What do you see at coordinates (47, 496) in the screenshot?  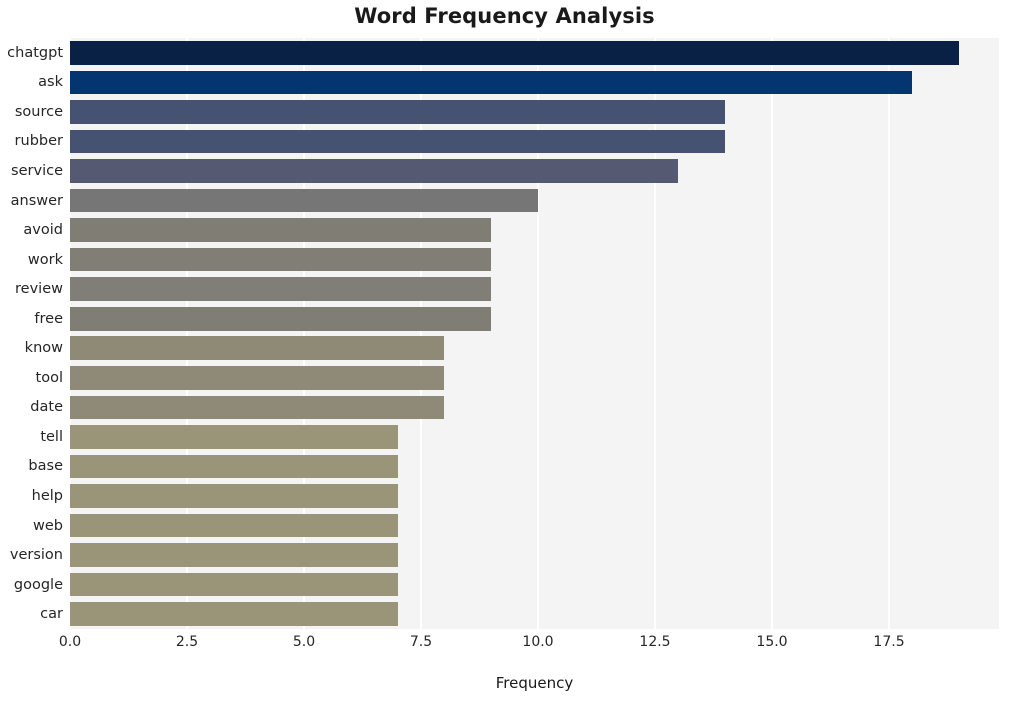 I see `y-tick-label-help: help` at bounding box center [47, 496].